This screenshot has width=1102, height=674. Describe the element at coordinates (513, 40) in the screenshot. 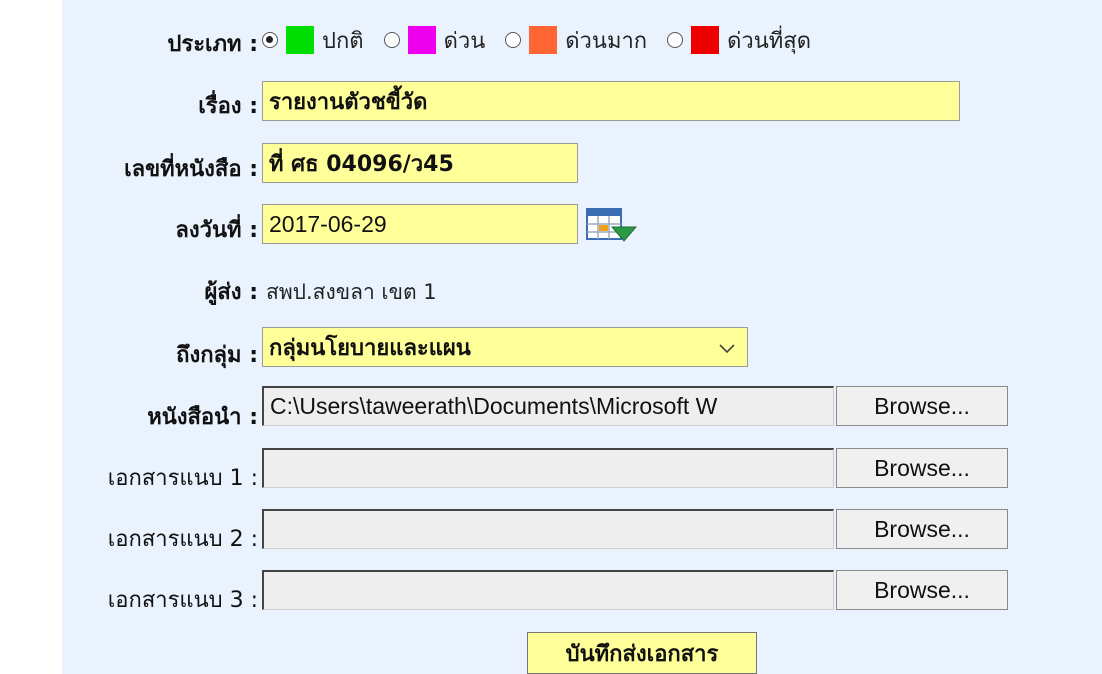

I see `type-radio-very-urgent` at that location.